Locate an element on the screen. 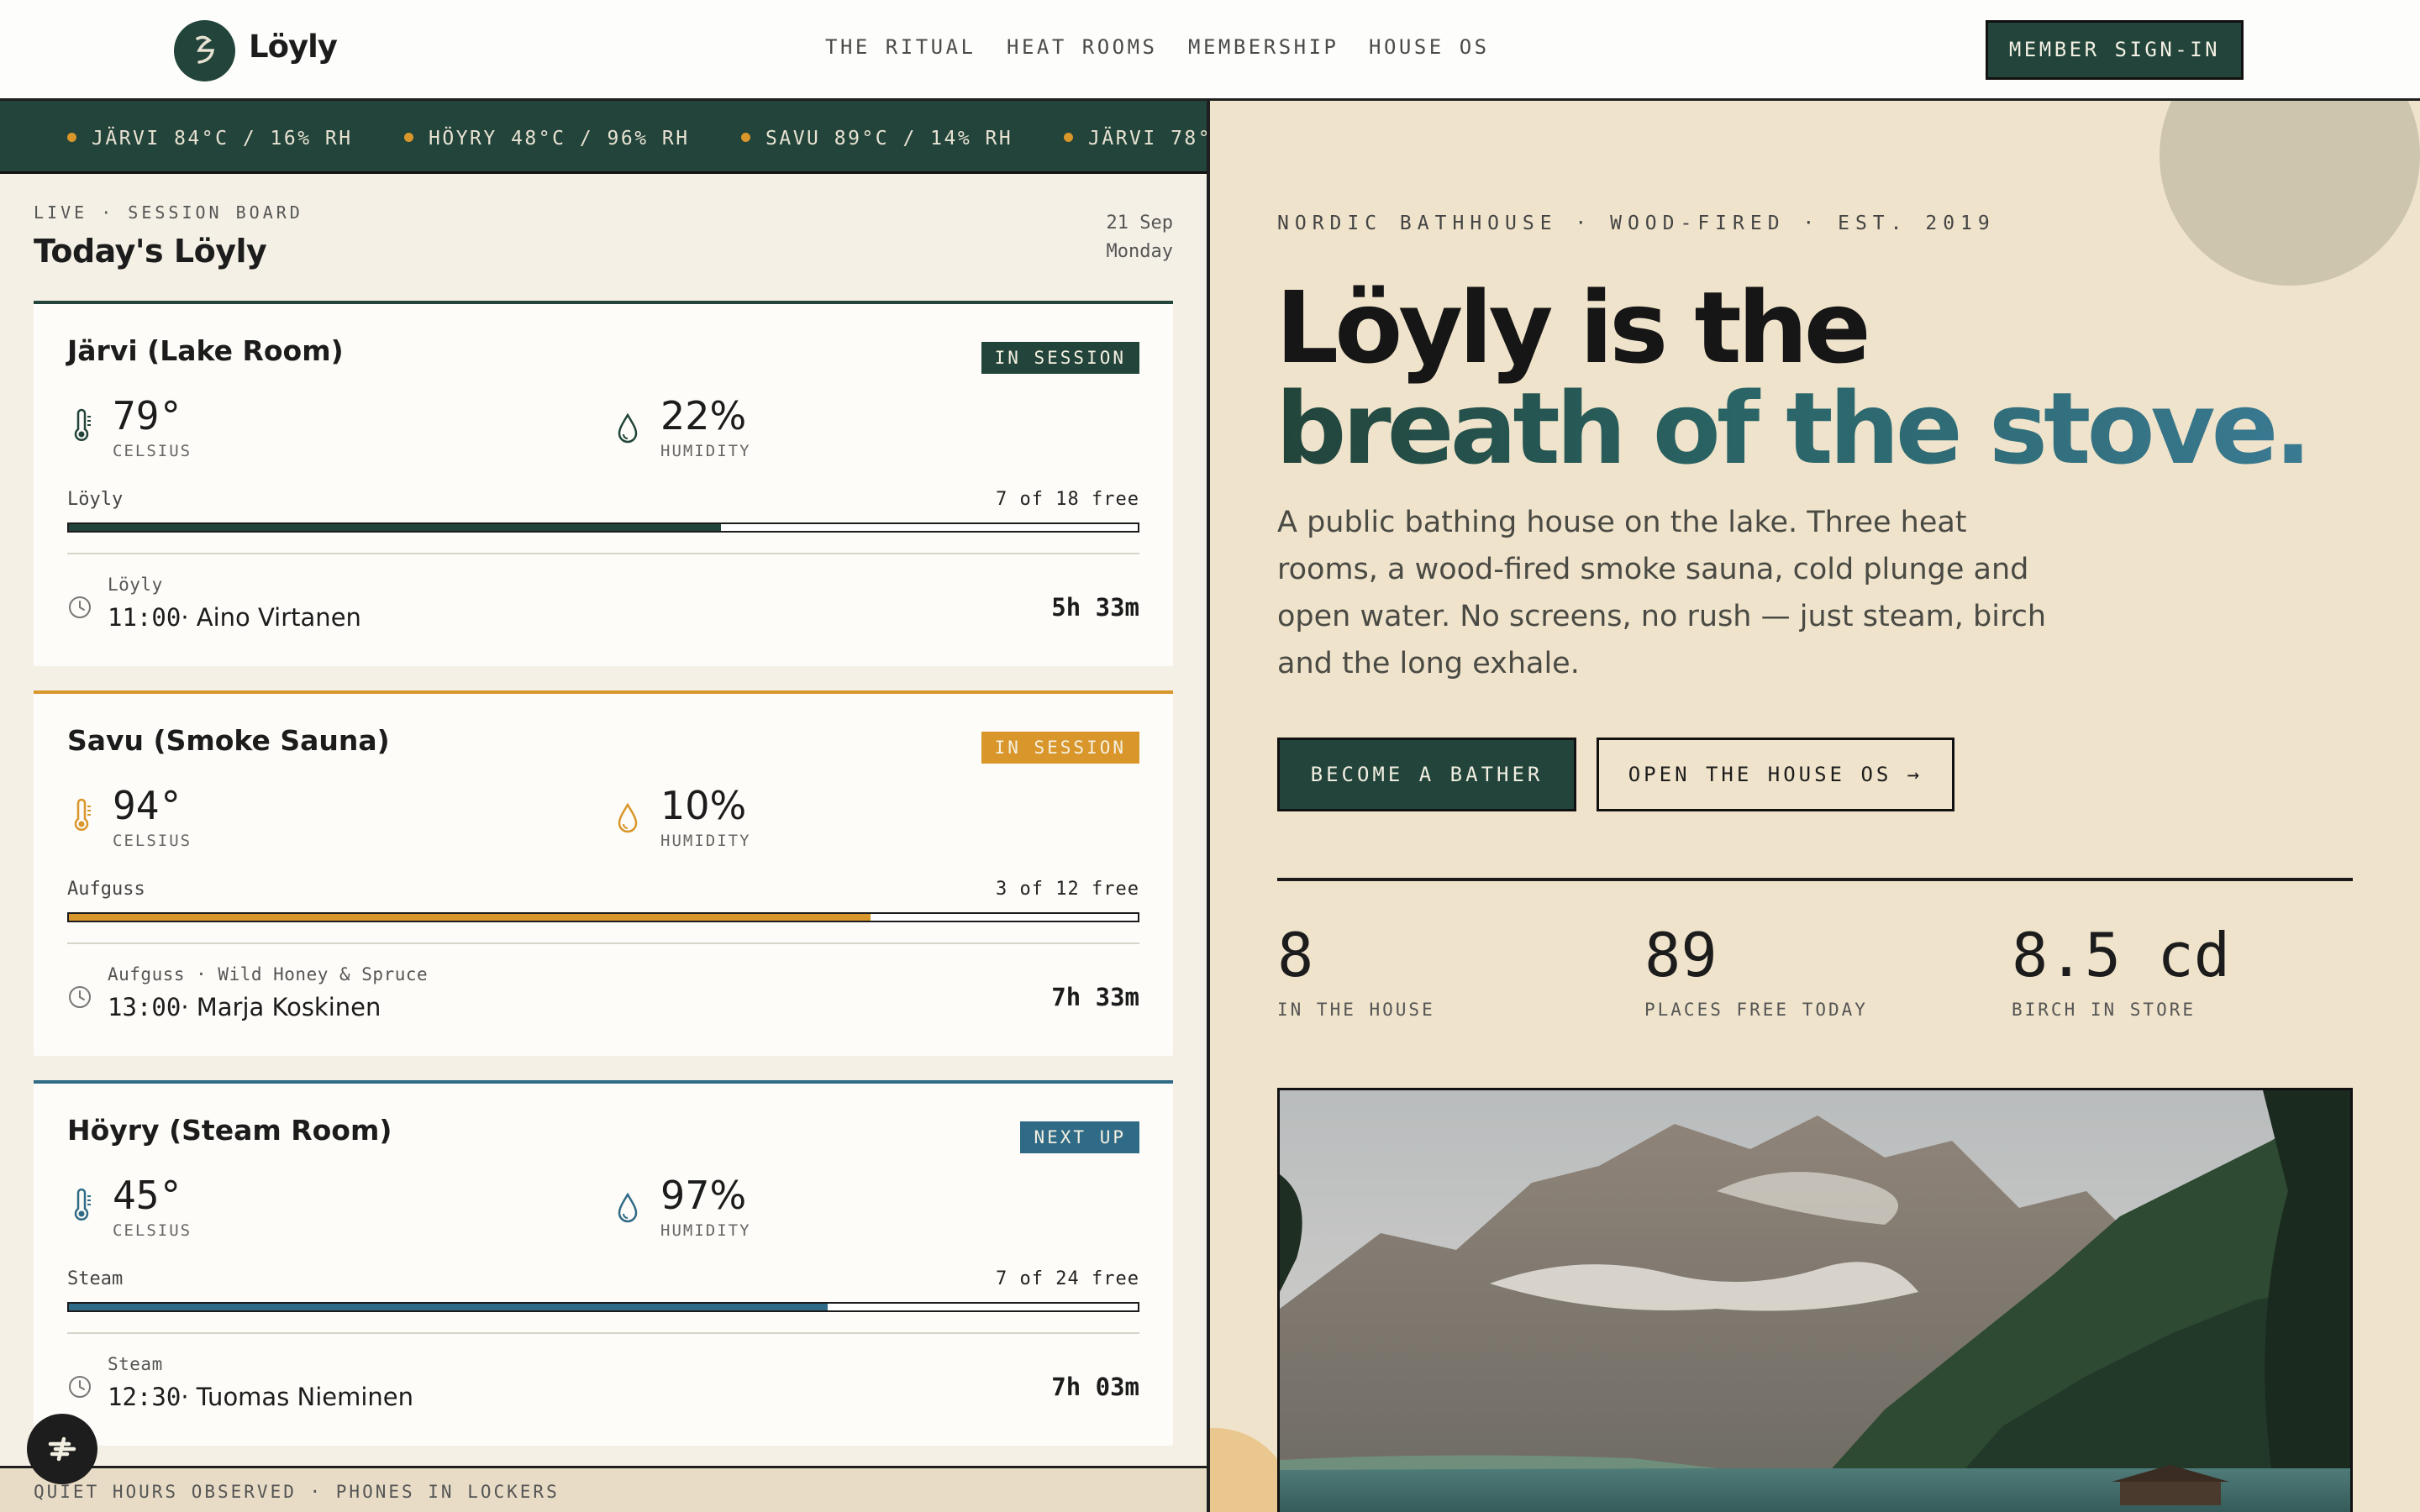 The width and height of the screenshot is (2420, 1512). become-bather-button: BECOME A BATHER is located at coordinates (1426, 774).